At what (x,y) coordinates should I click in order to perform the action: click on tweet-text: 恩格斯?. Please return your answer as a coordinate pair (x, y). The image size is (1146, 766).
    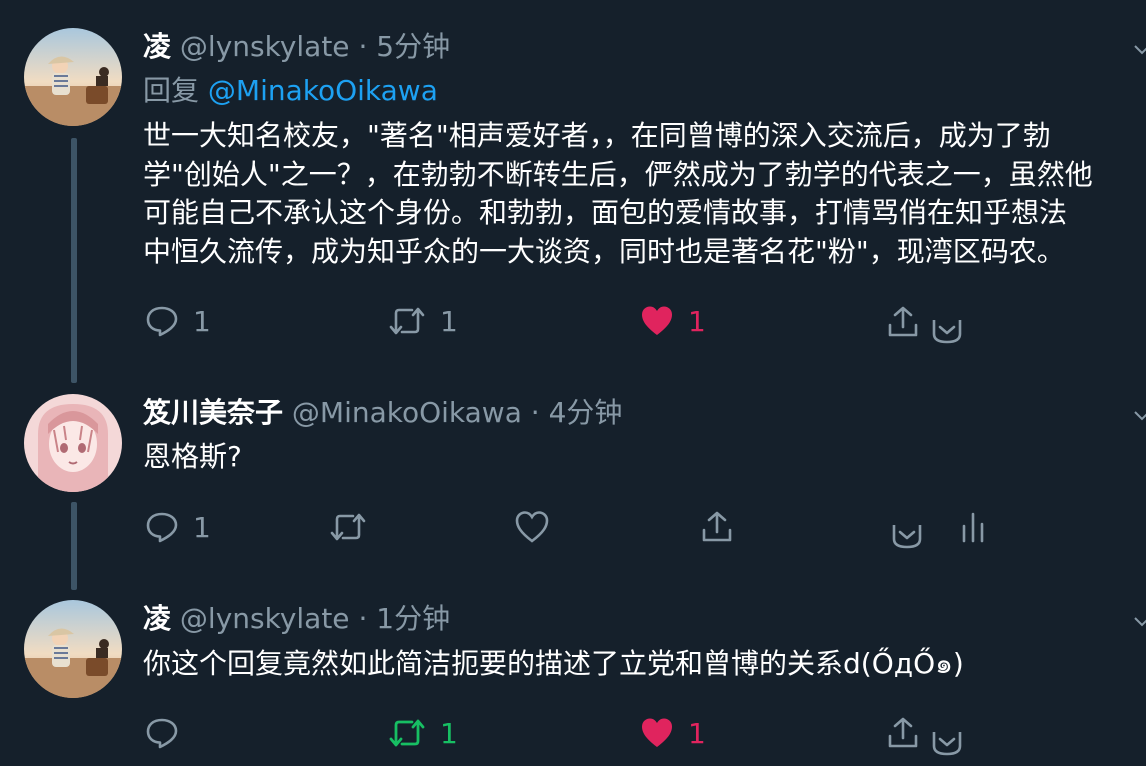
    Looking at the image, I should click on (192, 456).